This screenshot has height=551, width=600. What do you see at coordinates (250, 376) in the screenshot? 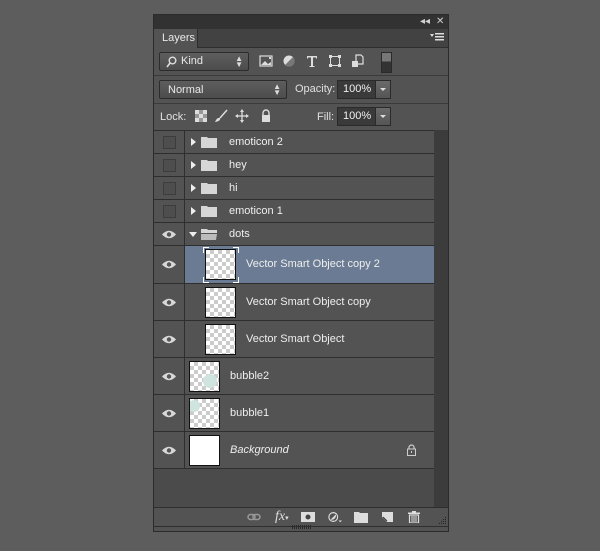
I see `layer-name: bubble2` at bounding box center [250, 376].